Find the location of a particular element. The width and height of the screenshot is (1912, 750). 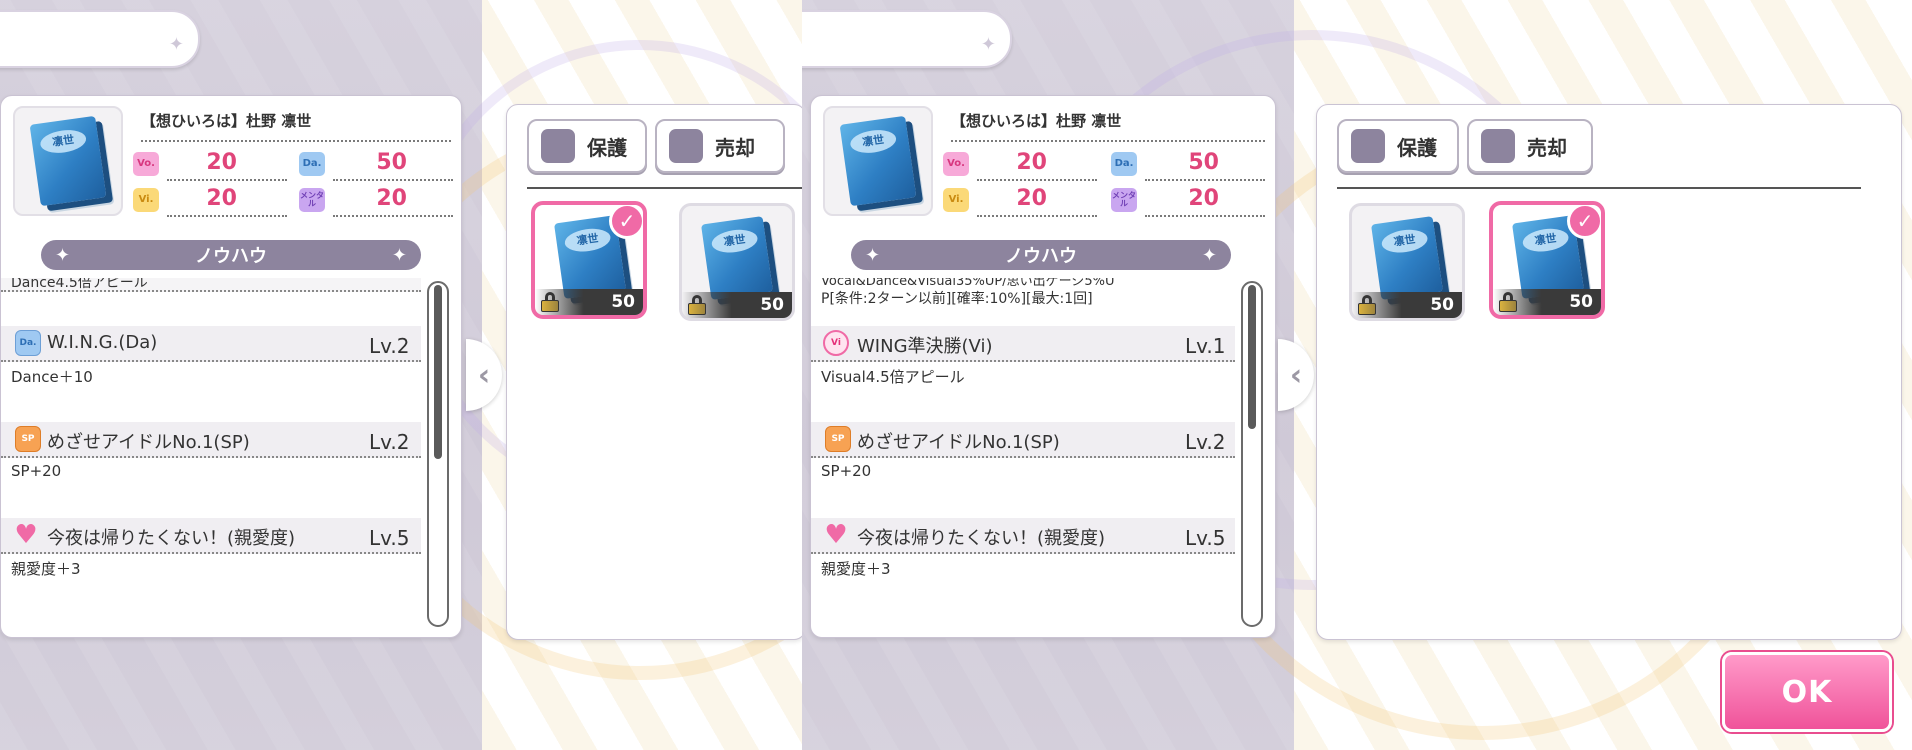

skill-desc: Visual4.5倍アピール is located at coordinates (893, 377).